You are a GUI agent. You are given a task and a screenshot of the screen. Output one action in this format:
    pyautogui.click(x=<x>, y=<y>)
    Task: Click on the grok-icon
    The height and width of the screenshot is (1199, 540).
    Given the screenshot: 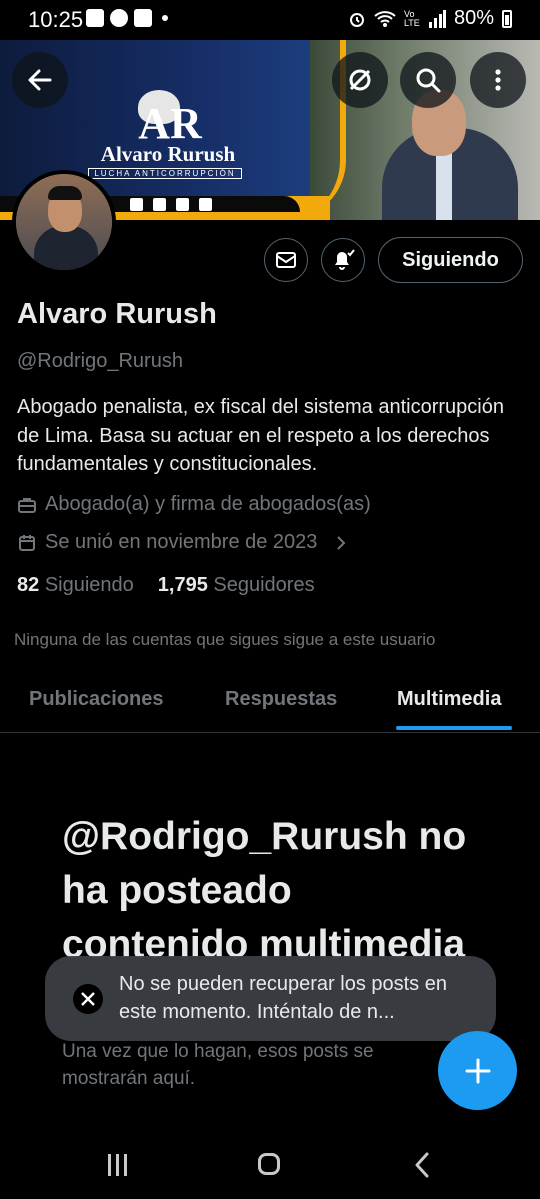 What is the action you would take?
    pyautogui.click(x=360, y=80)
    